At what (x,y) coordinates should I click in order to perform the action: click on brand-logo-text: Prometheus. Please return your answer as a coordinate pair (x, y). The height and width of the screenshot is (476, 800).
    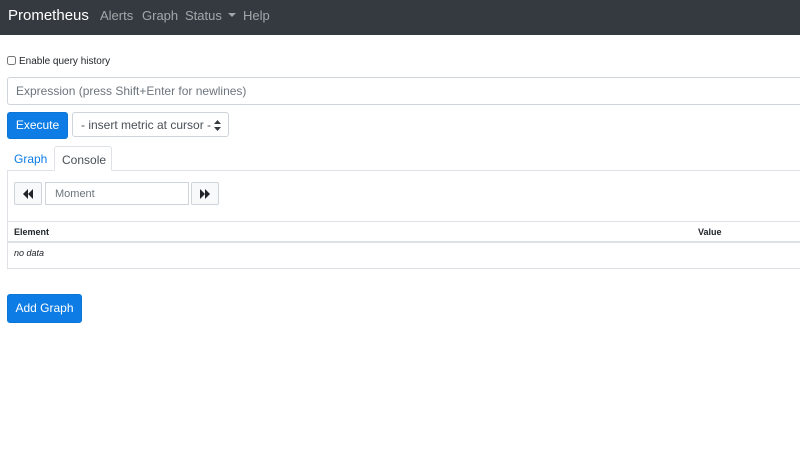
    Looking at the image, I should click on (48, 15).